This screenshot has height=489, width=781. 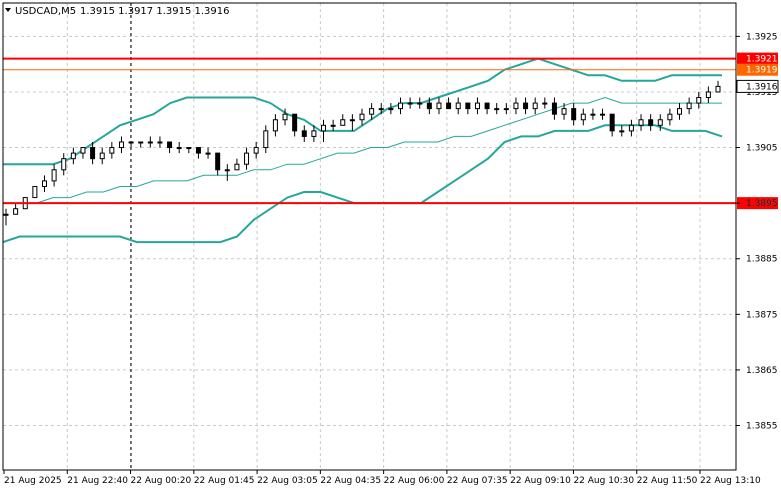 What do you see at coordinates (350, 481) in the screenshot?
I see `x-tick-label: 22 Aug 04:35` at bounding box center [350, 481].